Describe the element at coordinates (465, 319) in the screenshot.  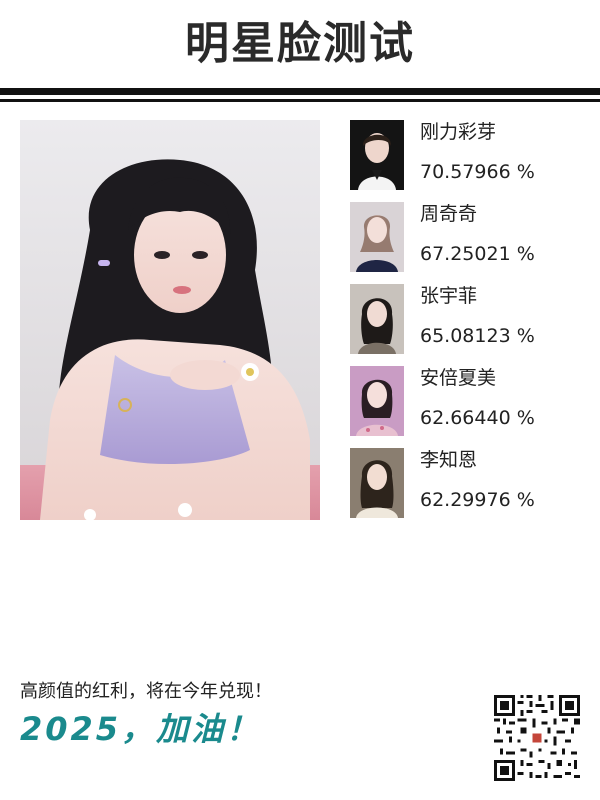
I see `match-item: 张宇菲 65.08123 %` at that location.